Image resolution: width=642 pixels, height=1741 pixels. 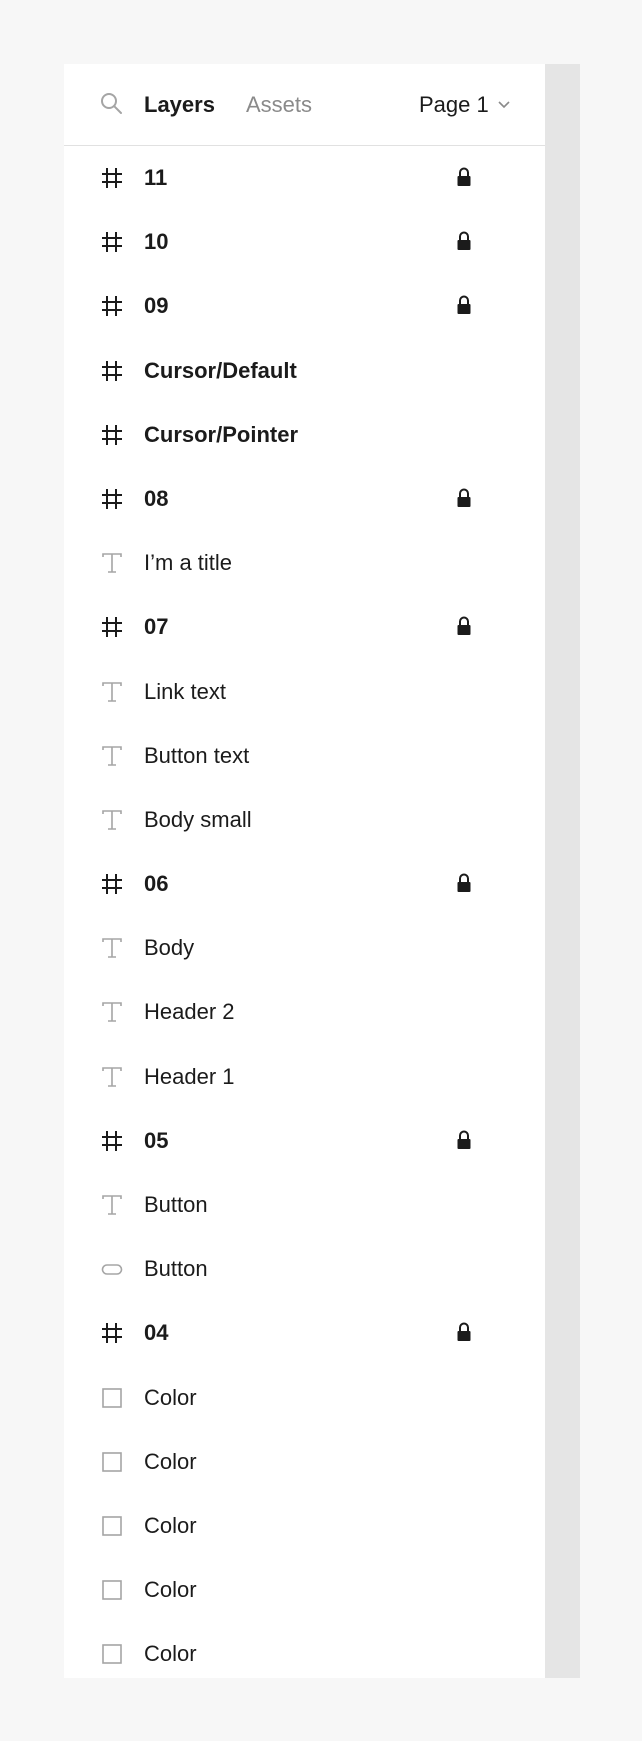 I want to click on layer-label: 09, so click(x=156, y=306).